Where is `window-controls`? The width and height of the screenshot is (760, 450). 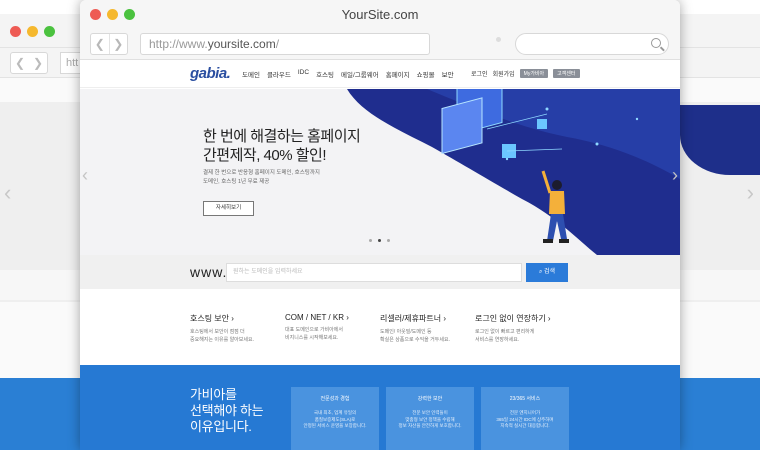
window-controls is located at coordinates (112, 14).